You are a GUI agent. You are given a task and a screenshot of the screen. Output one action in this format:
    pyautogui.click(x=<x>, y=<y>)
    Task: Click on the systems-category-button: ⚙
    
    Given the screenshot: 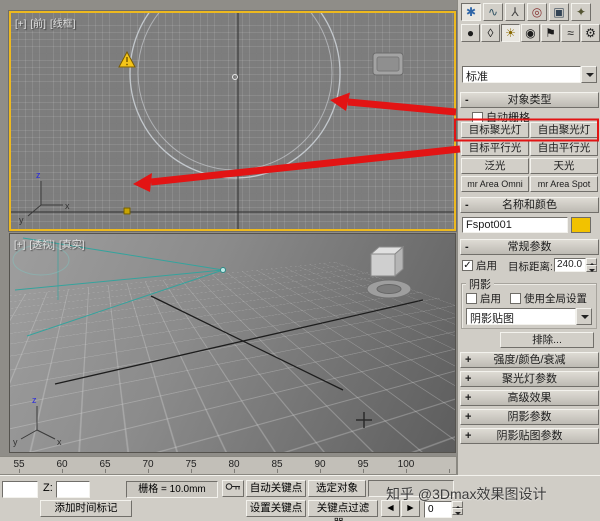 What is the action you would take?
    pyautogui.click(x=590, y=33)
    